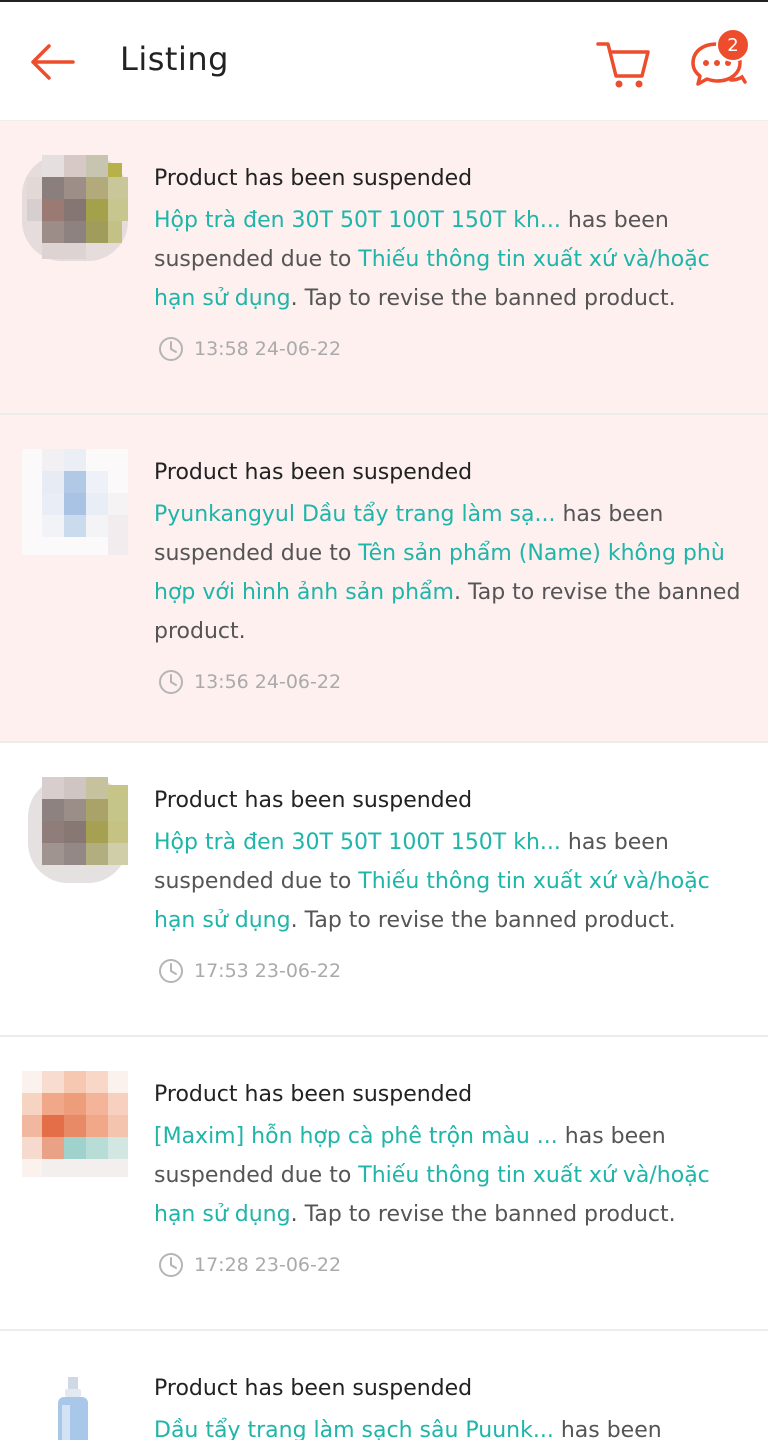  Describe the element at coordinates (451, 1265) in the screenshot. I see `notification-time: 17:28 23-06-22` at that location.